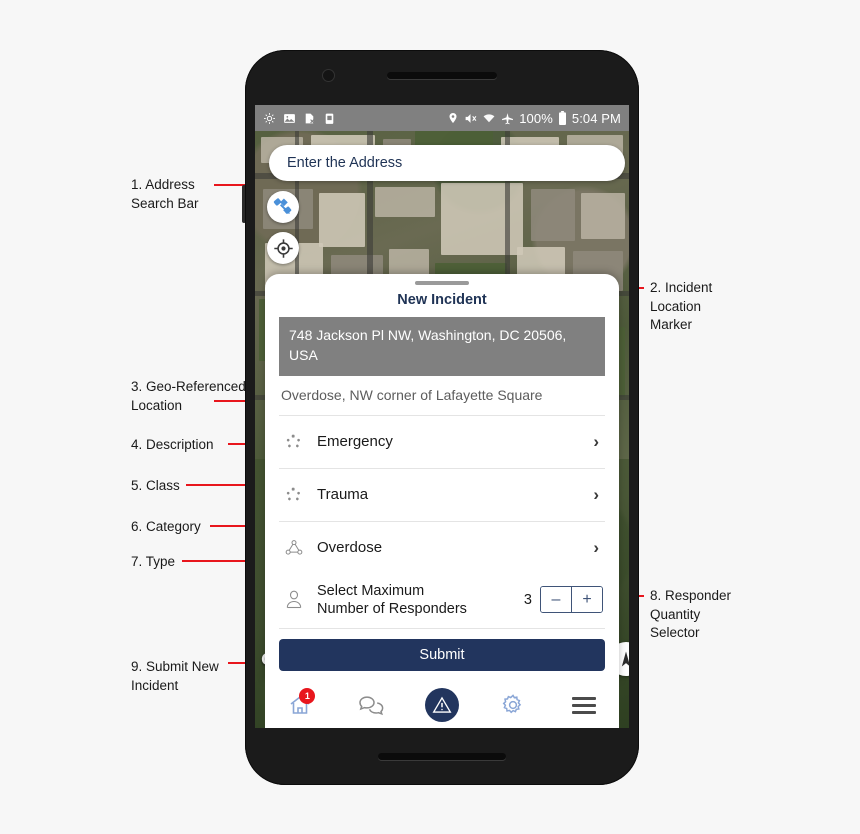 This screenshot has width=860, height=834. I want to click on my-location-icon, so click(283, 248).